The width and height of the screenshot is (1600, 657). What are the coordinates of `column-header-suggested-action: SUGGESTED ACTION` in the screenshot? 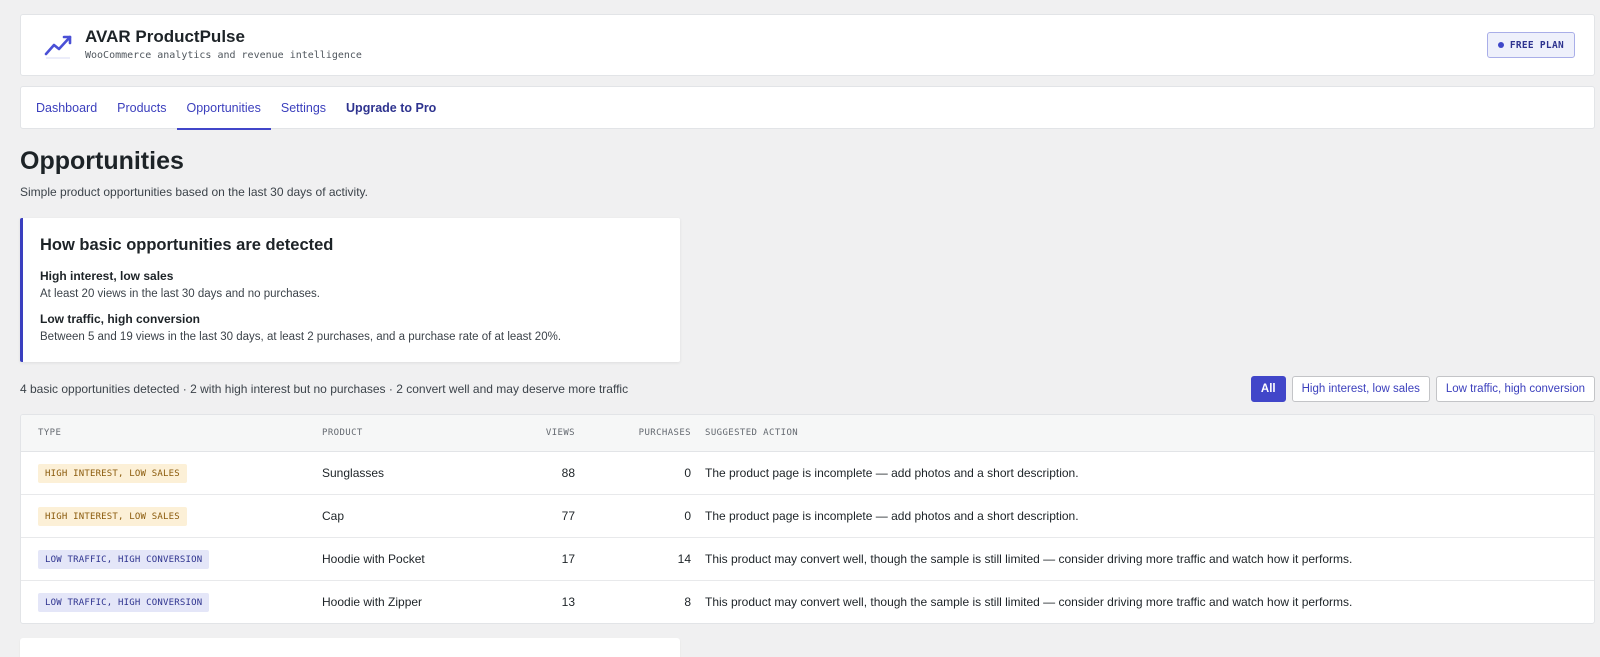 It's located at (752, 433).